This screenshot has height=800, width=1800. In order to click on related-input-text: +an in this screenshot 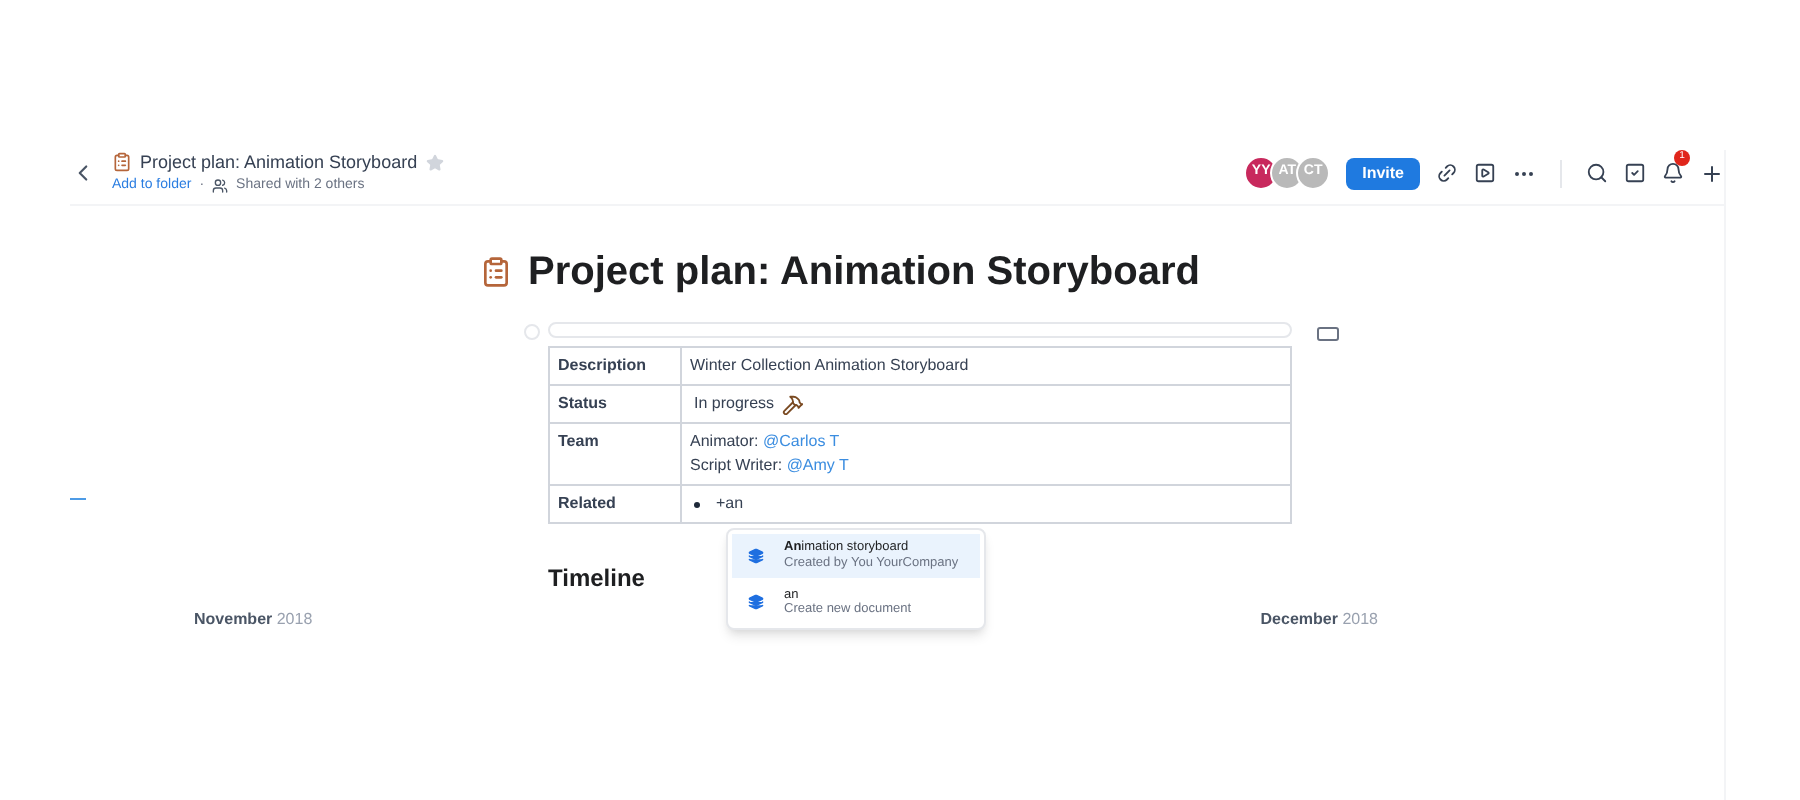, I will do `click(730, 504)`.